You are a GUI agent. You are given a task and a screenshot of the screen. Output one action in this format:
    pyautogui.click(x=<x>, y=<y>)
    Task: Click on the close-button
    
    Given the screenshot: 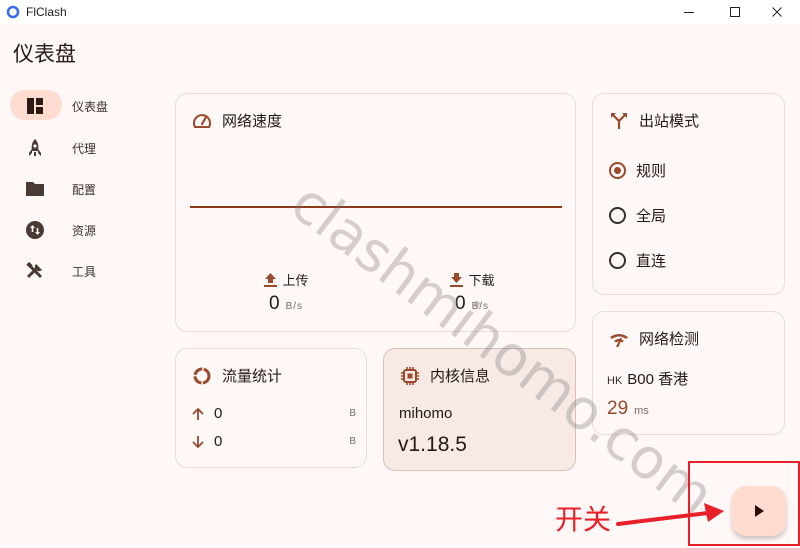 What is the action you would take?
    pyautogui.click(x=777, y=12)
    